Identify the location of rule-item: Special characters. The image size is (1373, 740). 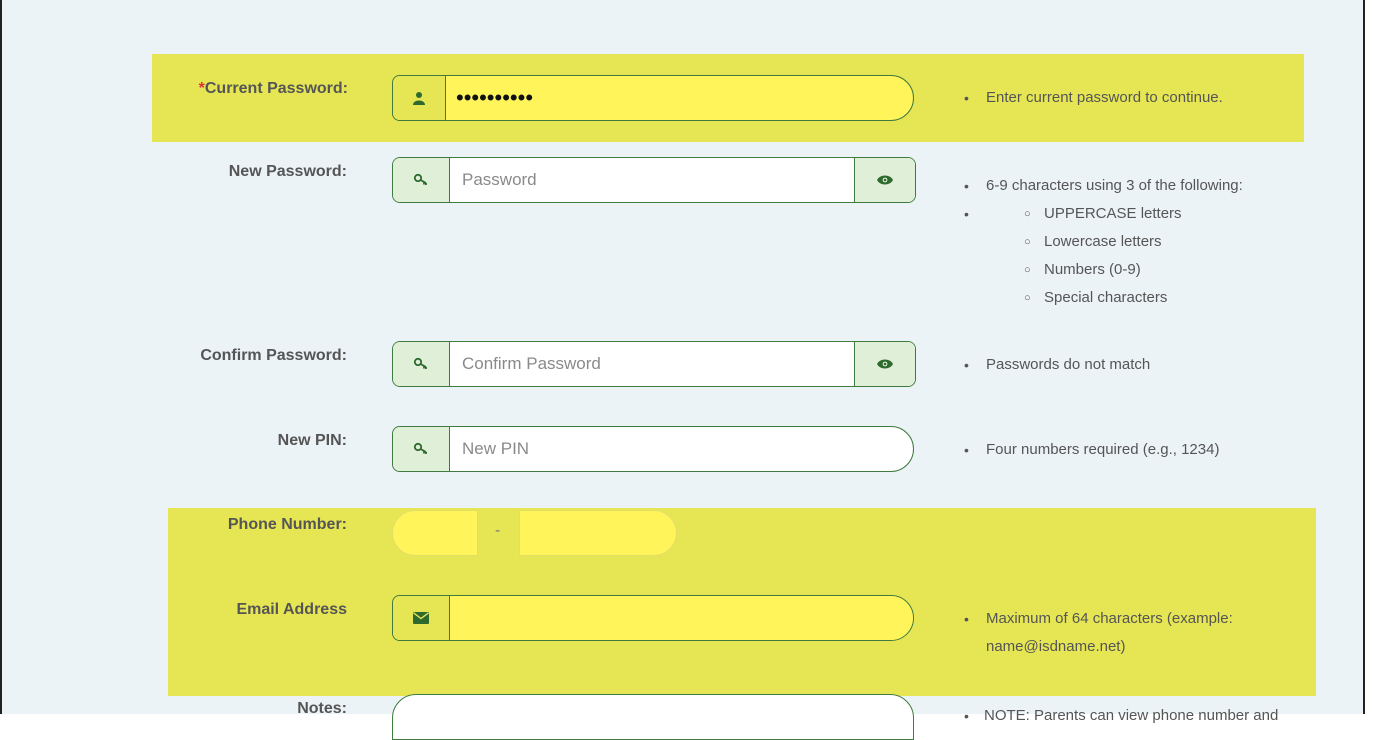
(1072, 298).